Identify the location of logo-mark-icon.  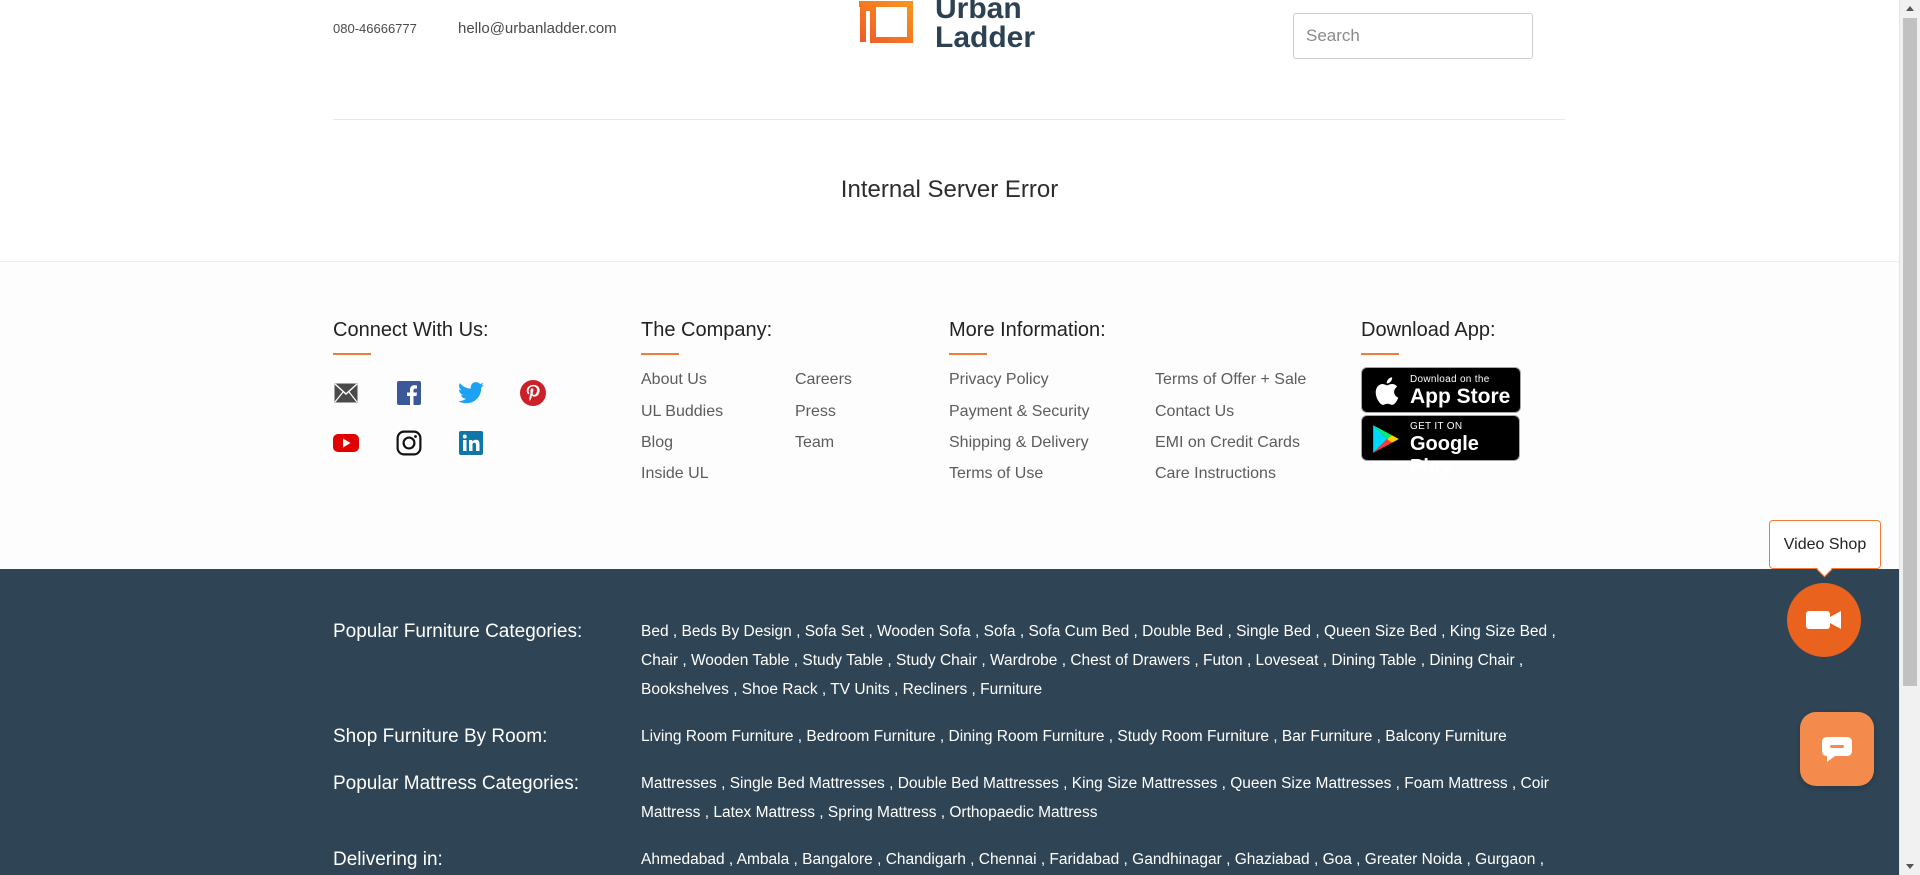
(886, 22).